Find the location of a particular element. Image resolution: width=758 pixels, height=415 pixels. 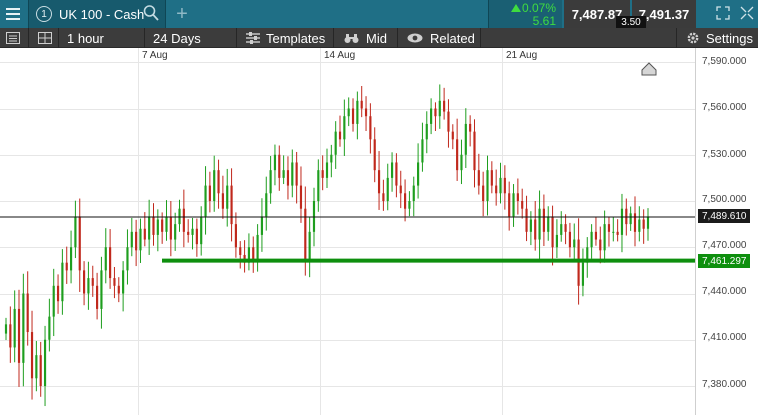

y-tick-label: 7,590.000 is located at coordinates (724, 61).